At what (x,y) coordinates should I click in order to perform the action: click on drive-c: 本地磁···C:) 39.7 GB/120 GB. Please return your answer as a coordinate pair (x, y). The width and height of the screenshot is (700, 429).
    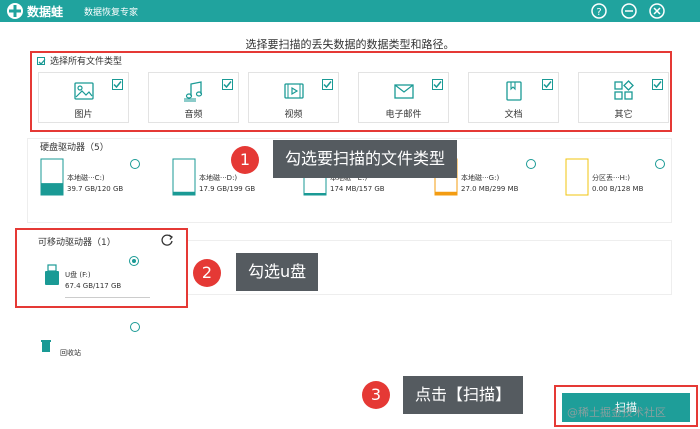
    Looking at the image, I should click on (90, 180).